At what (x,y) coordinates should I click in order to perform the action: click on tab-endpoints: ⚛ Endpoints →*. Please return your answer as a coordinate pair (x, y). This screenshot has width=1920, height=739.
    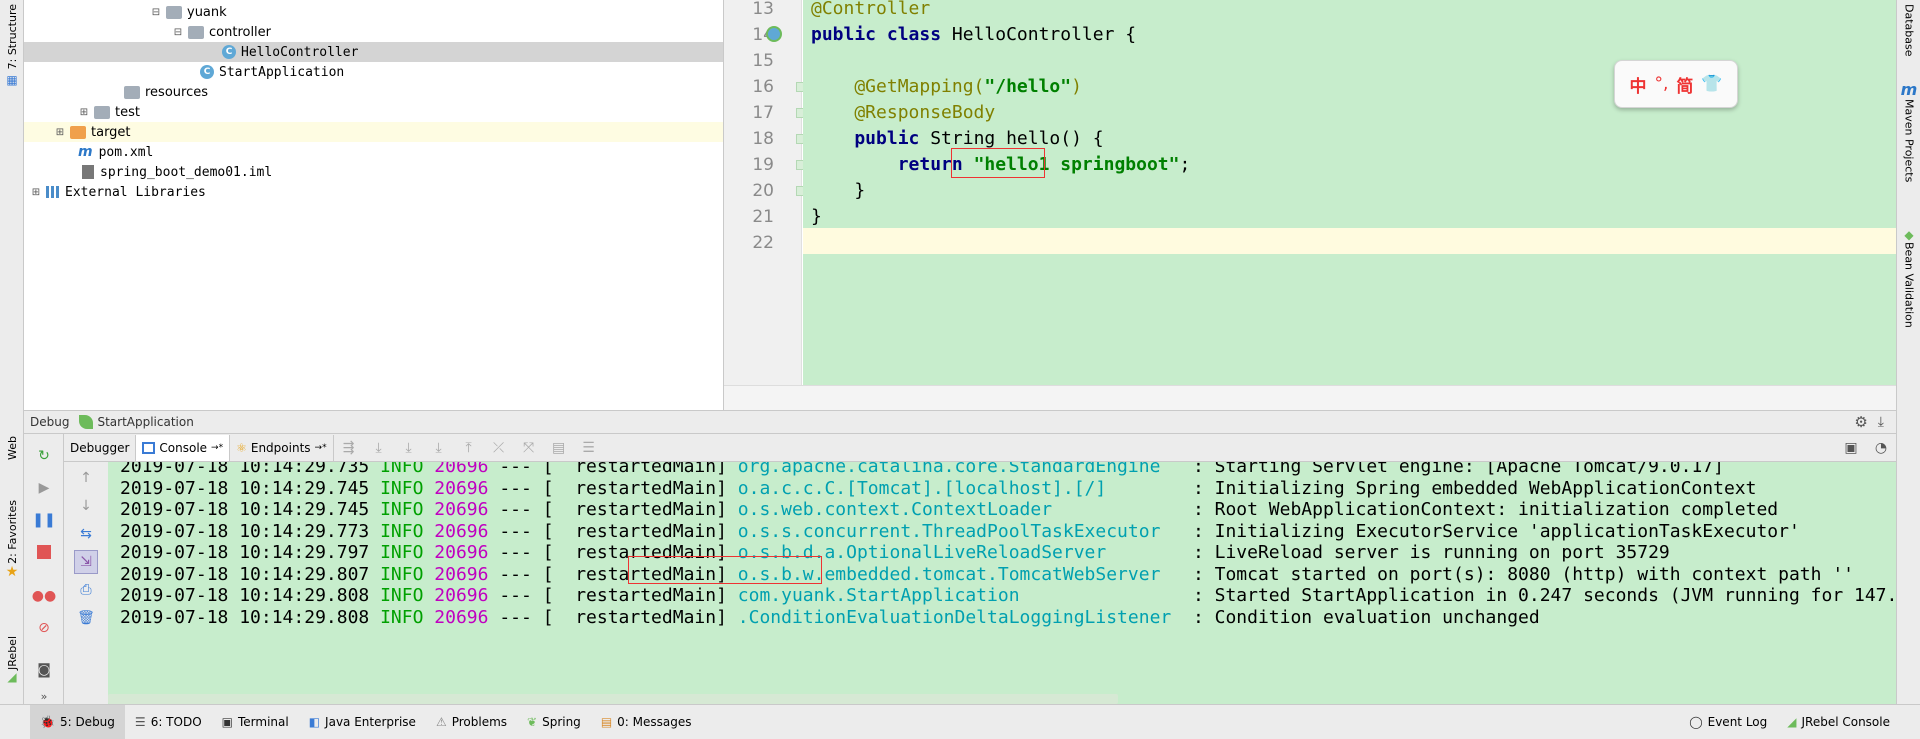
    Looking at the image, I should click on (282, 447).